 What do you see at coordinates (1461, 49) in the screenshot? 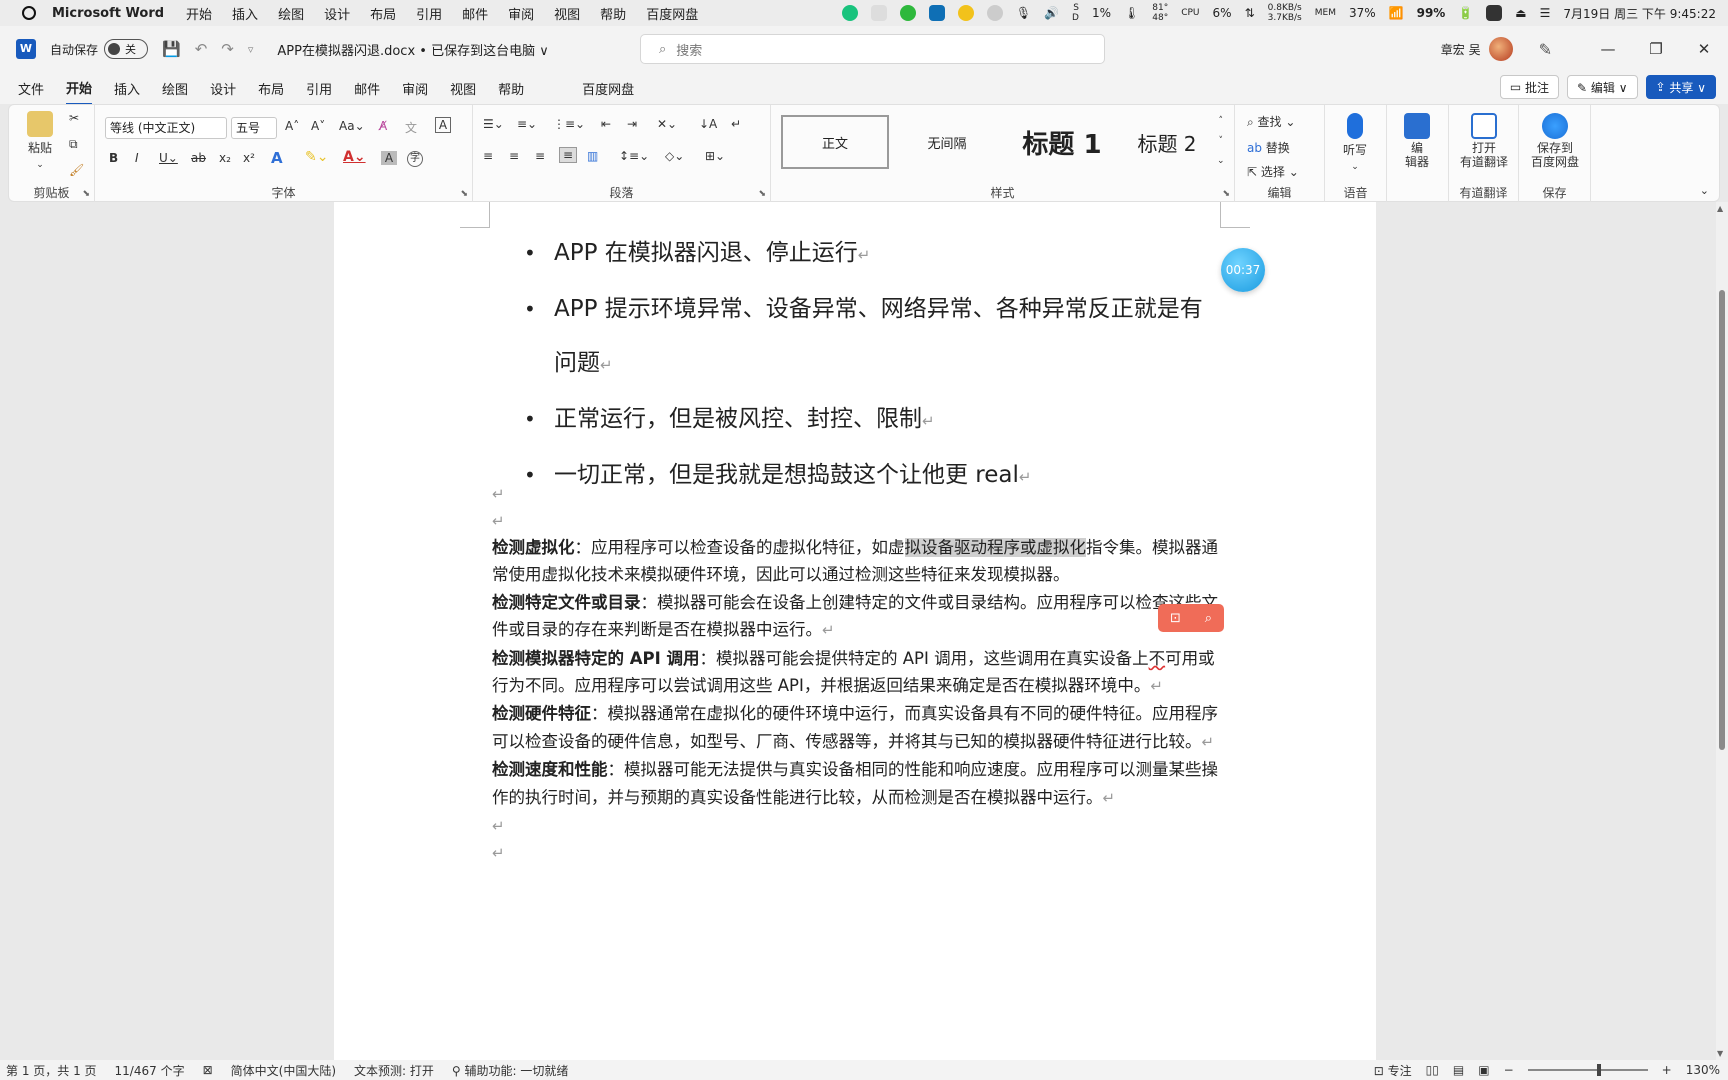
I see `user-name: 章宏 吴` at bounding box center [1461, 49].